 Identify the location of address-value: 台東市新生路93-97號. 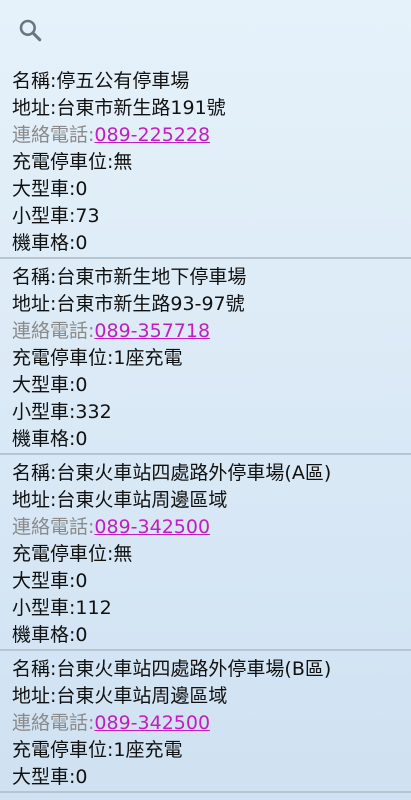
(150, 304).